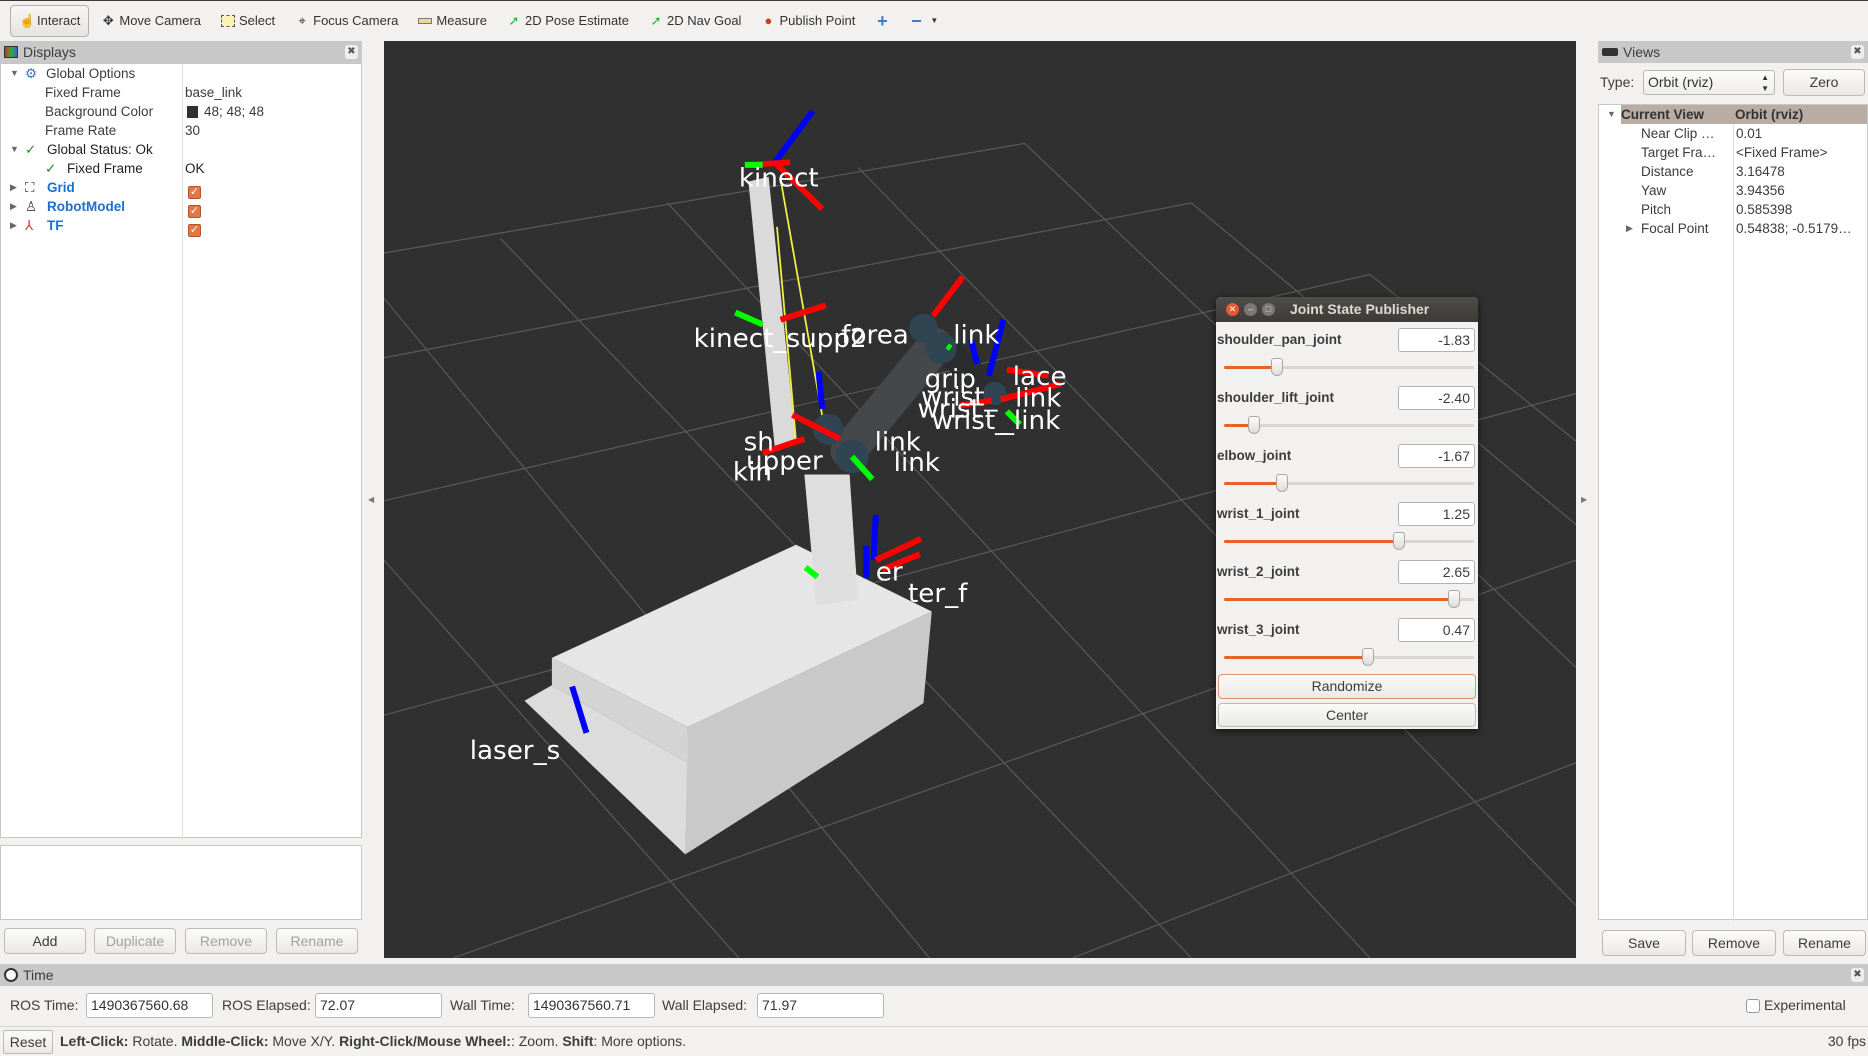  I want to click on maximize-window-icon: □, so click(1268, 309).